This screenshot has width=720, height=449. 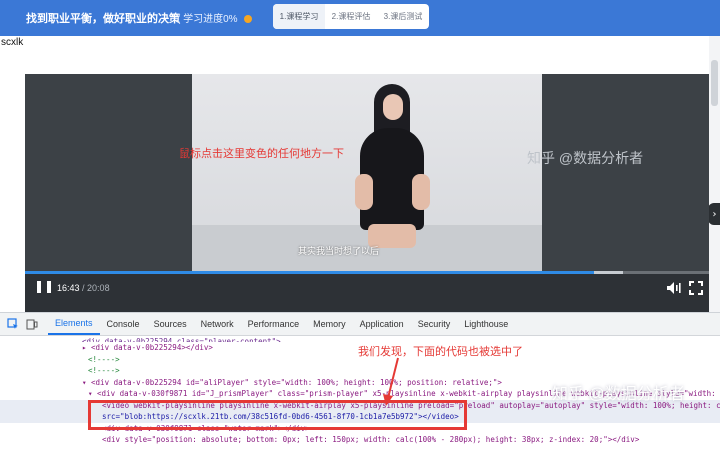 What do you see at coordinates (367, 293) in the screenshot?
I see `player-controls` at bounding box center [367, 293].